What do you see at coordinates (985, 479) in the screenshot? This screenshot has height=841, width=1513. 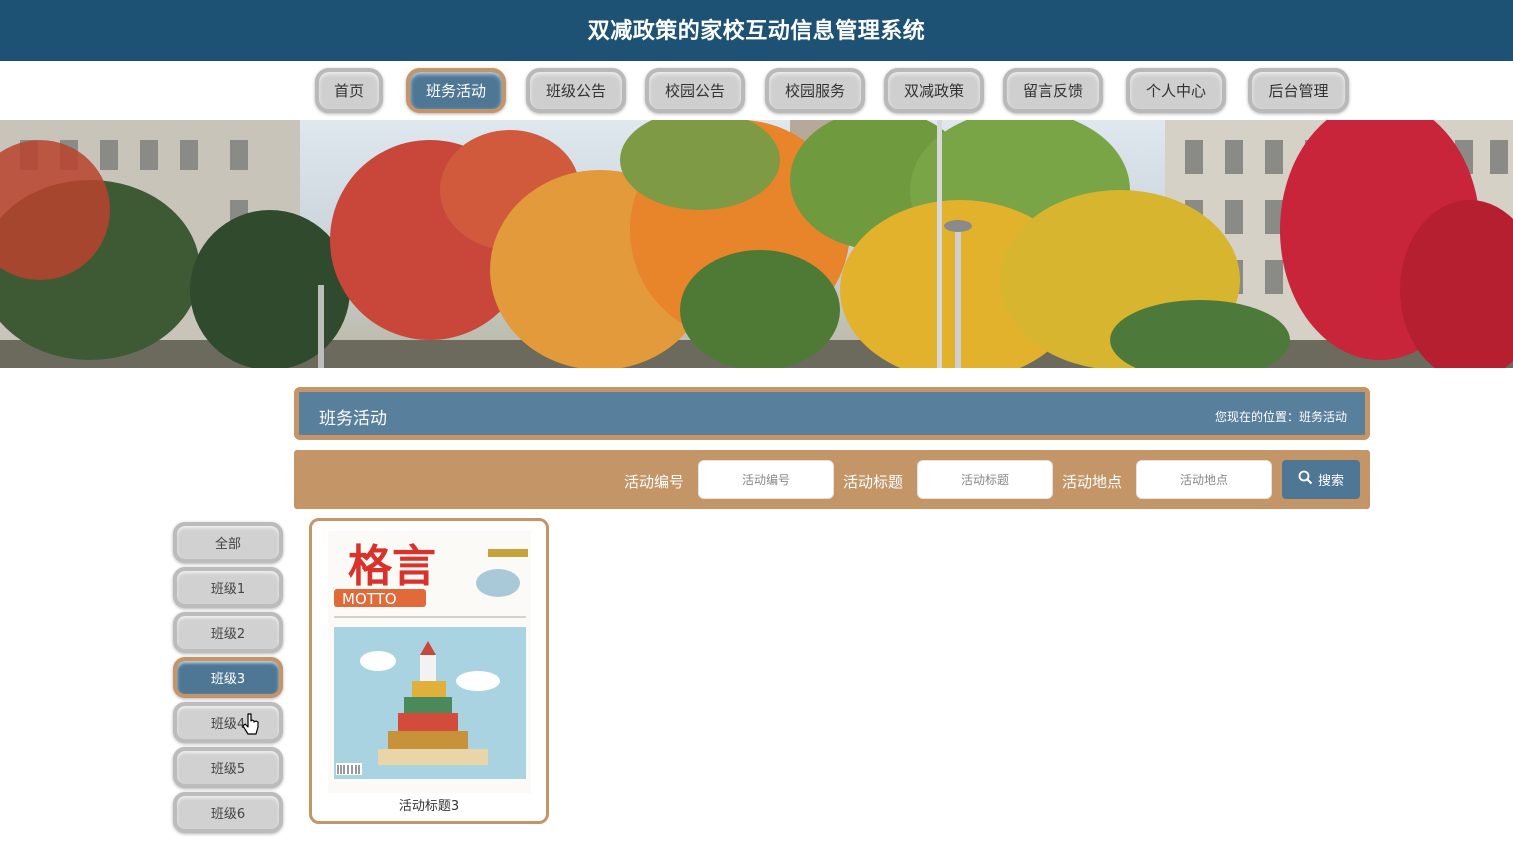 I see `activity-title-input` at bounding box center [985, 479].